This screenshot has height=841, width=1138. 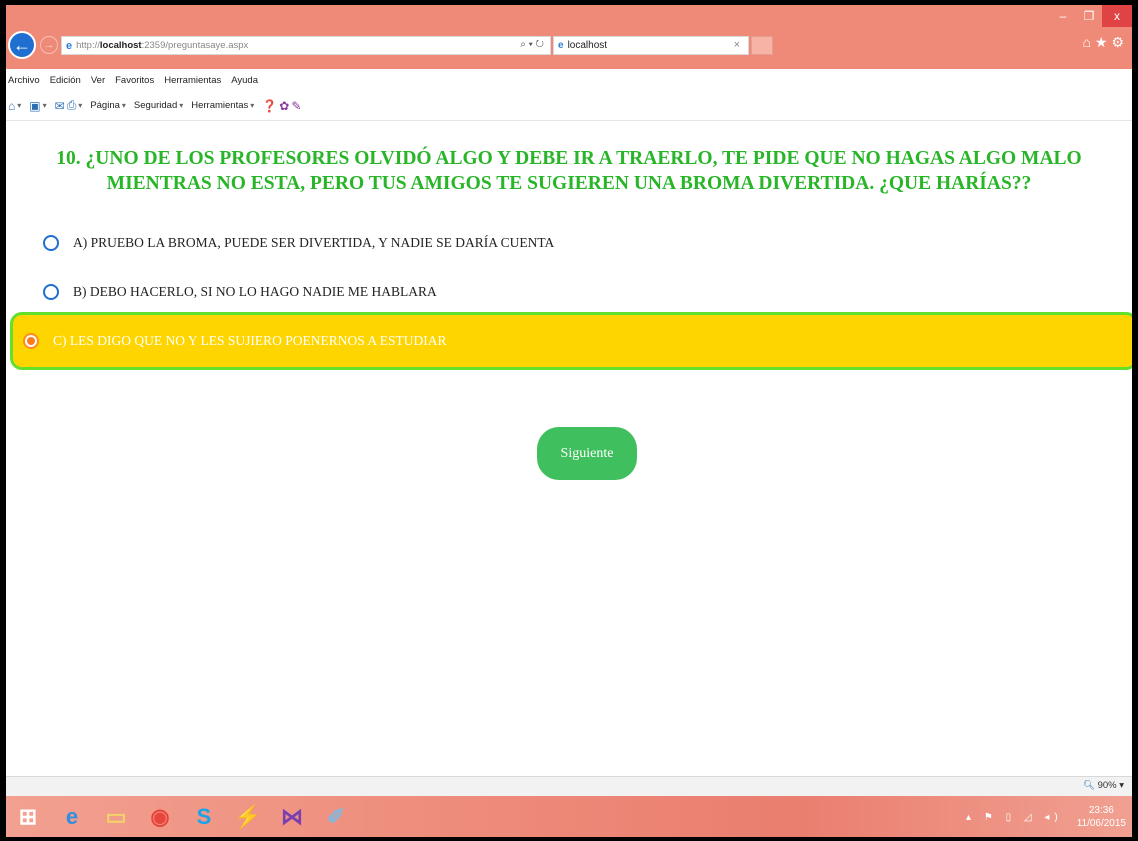 I want to click on internet-explorer-icon: e, so click(x=72, y=817).